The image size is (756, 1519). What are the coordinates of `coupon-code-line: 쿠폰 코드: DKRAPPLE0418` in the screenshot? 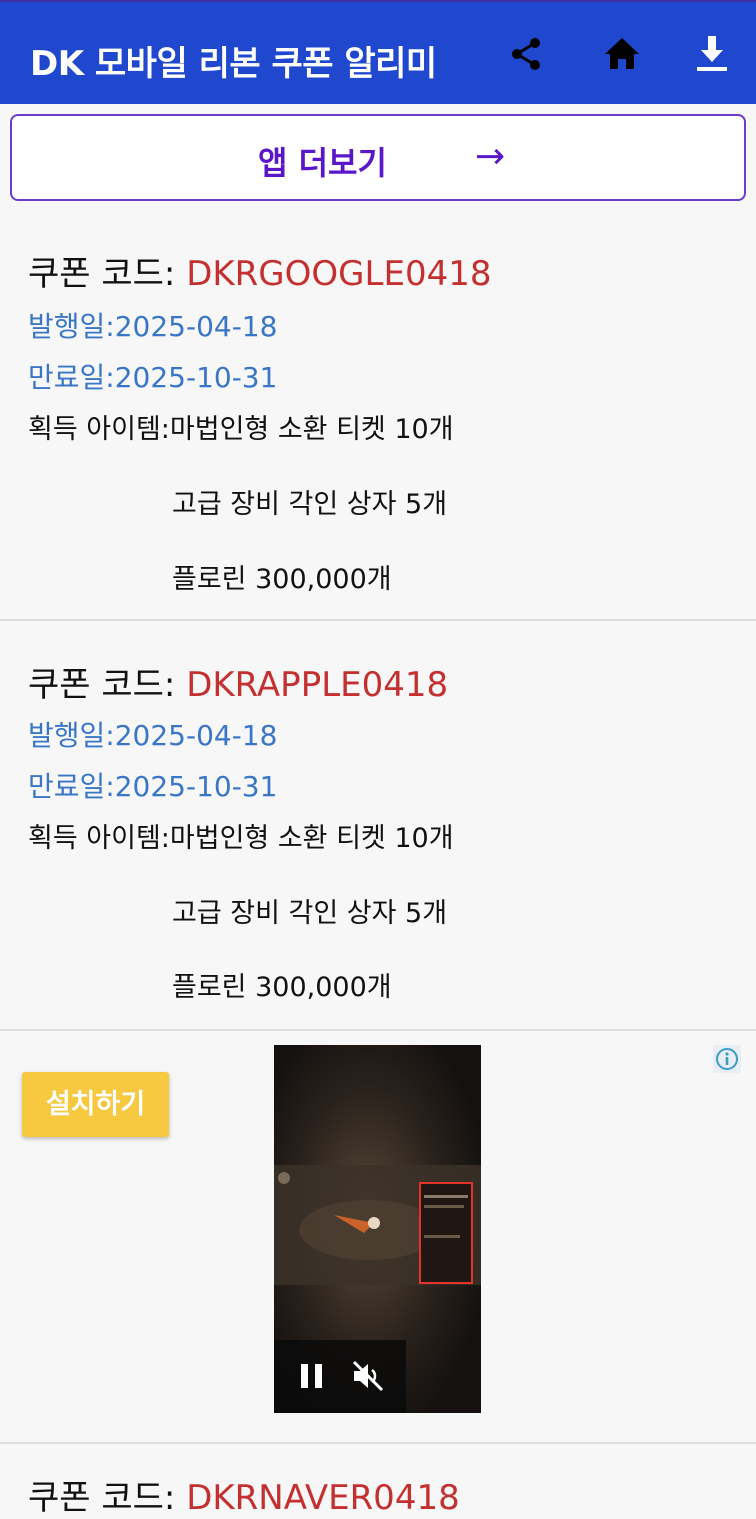 It's located at (238, 681).